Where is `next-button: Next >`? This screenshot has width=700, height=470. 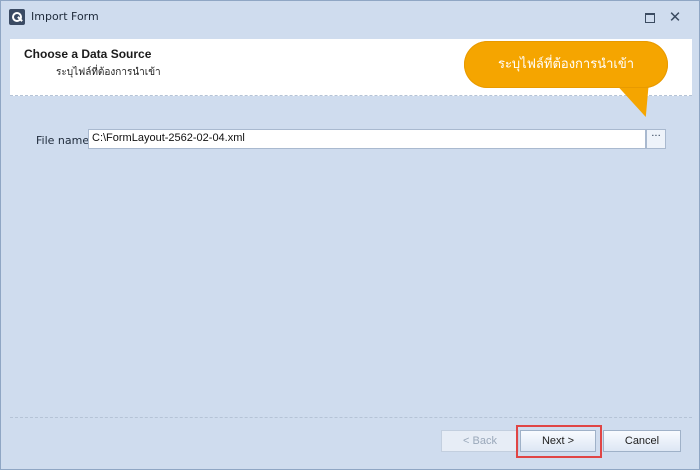 next-button: Next > is located at coordinates (558, 441).